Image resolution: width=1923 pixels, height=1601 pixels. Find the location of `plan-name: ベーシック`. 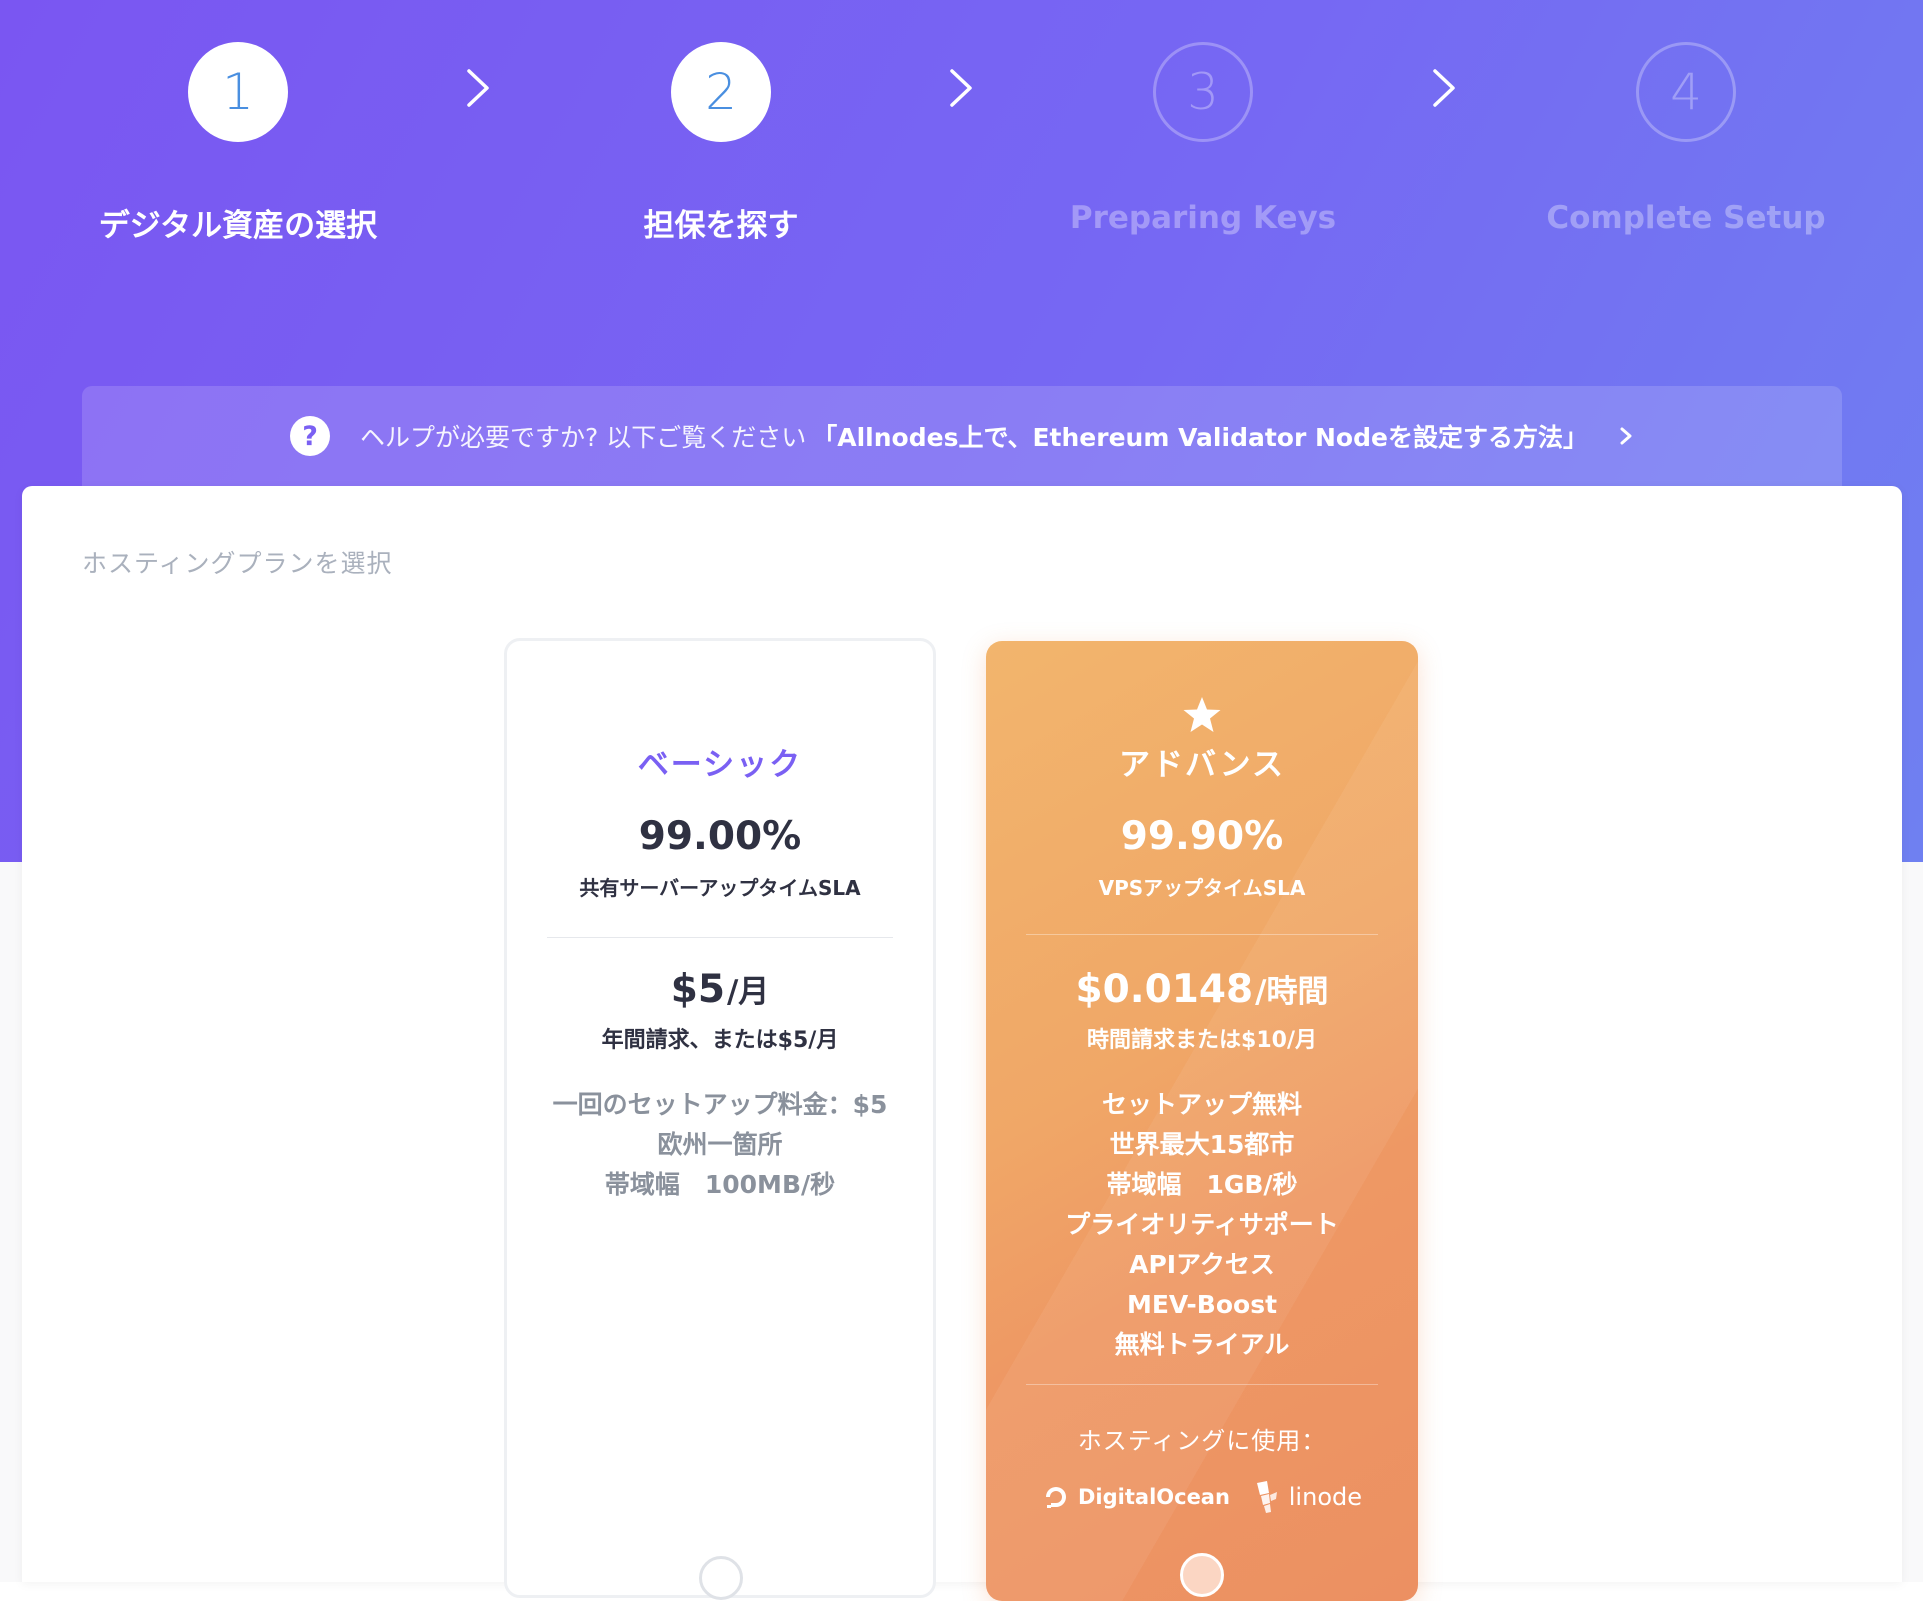

plan-name: ベーシック is located at coordinates (720, 765).